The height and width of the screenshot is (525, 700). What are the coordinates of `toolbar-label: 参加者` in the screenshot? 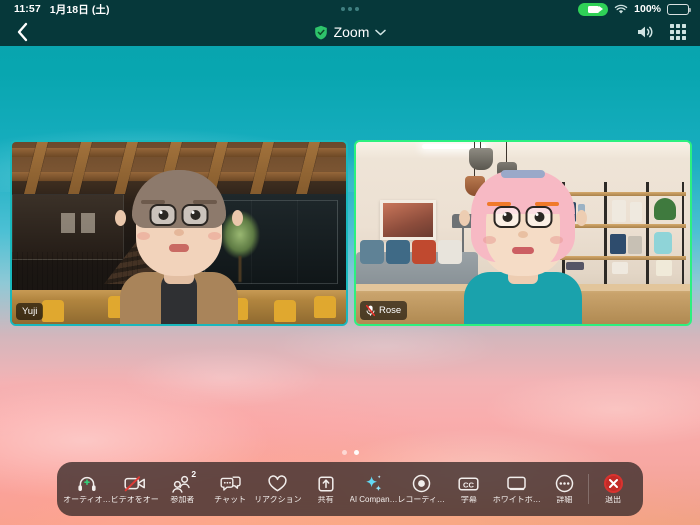 It's located at (182, 500).